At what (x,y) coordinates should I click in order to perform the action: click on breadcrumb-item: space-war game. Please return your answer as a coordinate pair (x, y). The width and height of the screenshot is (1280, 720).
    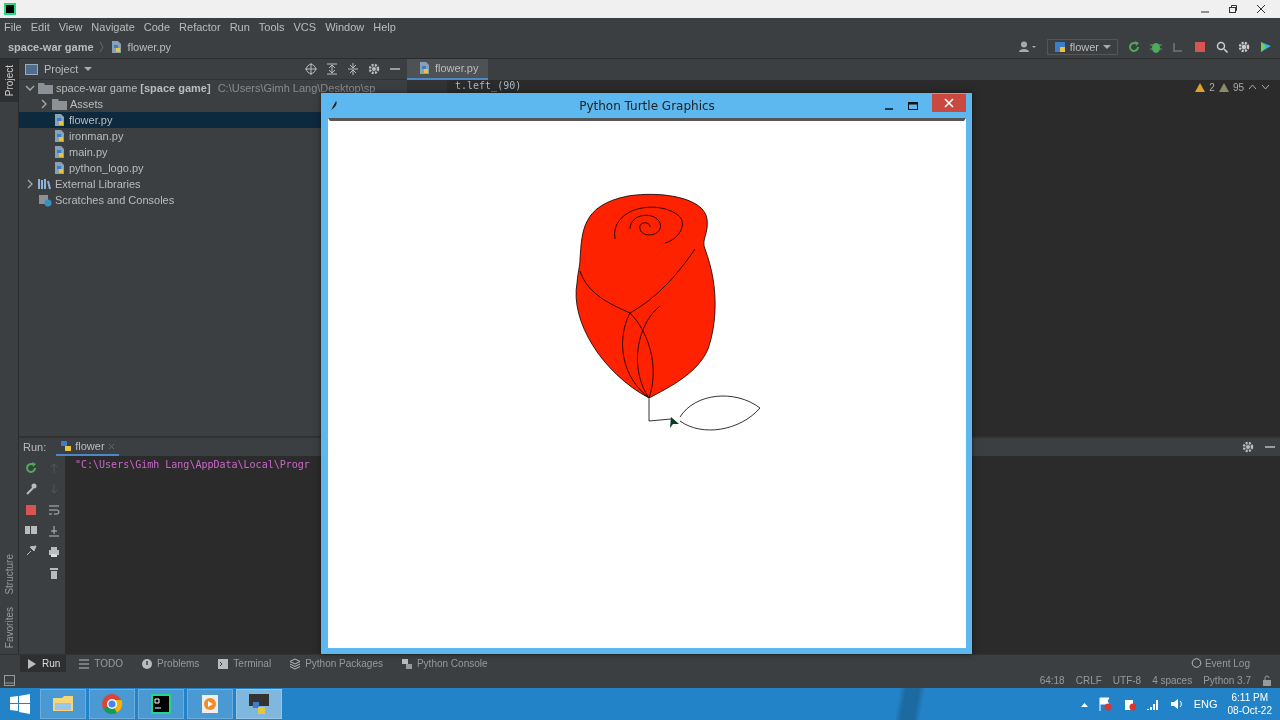
    Looking at the image, I should click on (51, 47).